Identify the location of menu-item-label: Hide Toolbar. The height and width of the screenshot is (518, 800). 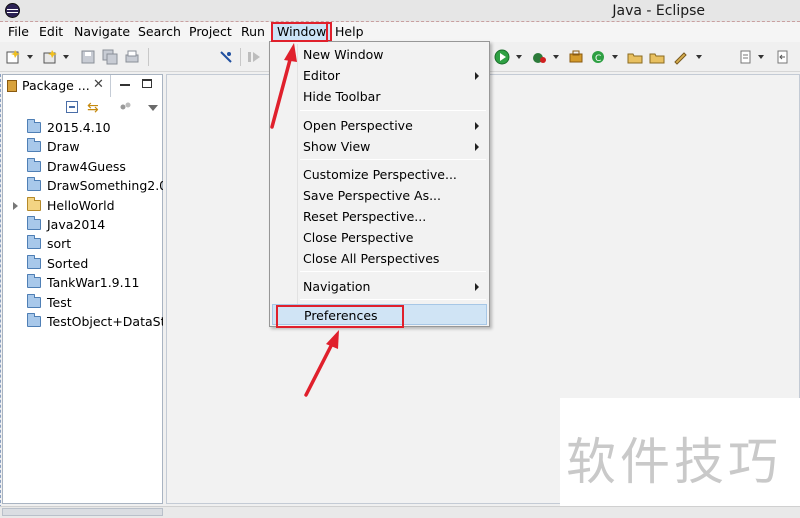
(342, 96).